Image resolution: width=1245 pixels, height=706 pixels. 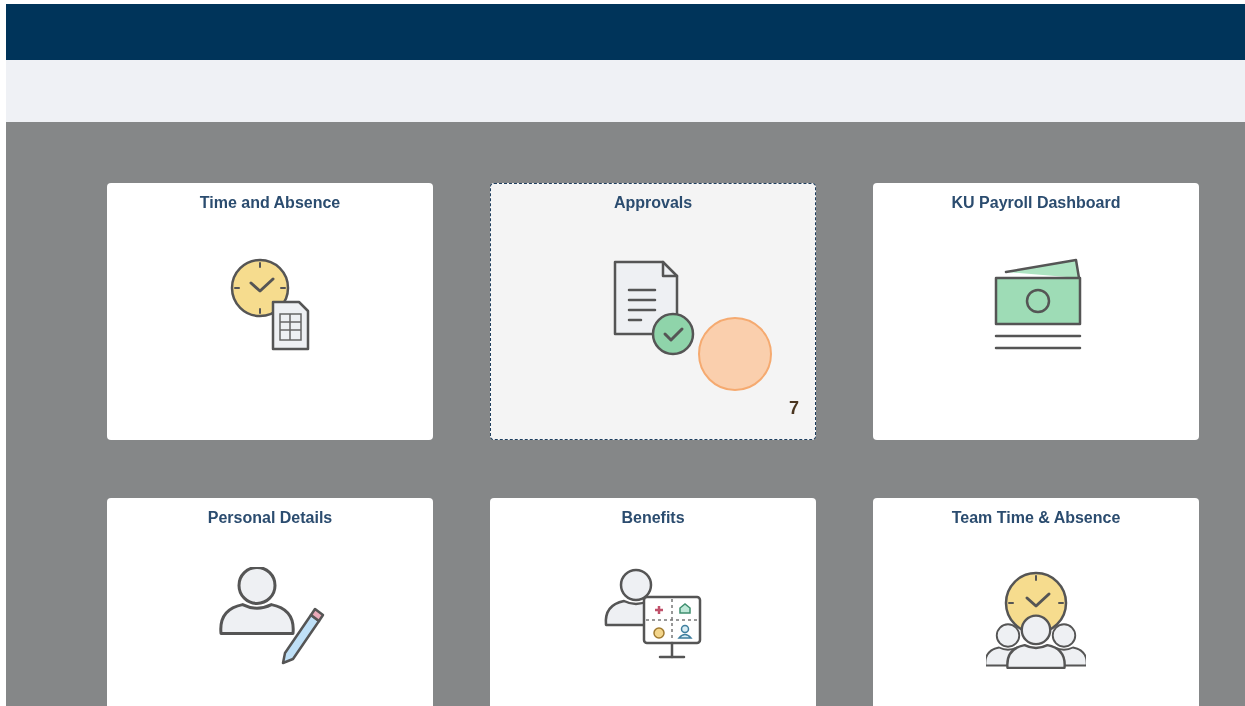 I want to click on app-tile: Time and Absence, so click(x=270, y=311).